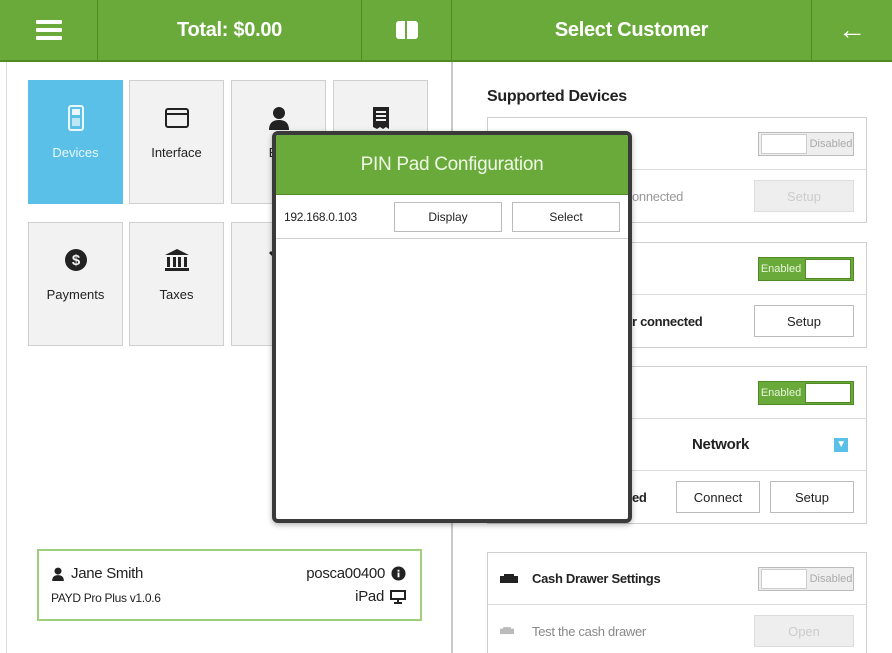 This screenshot has height=653, width=892. Describe the element at coordinates (557, 96) in the screenshot. I see `section-title: Supported Devices` at that location.